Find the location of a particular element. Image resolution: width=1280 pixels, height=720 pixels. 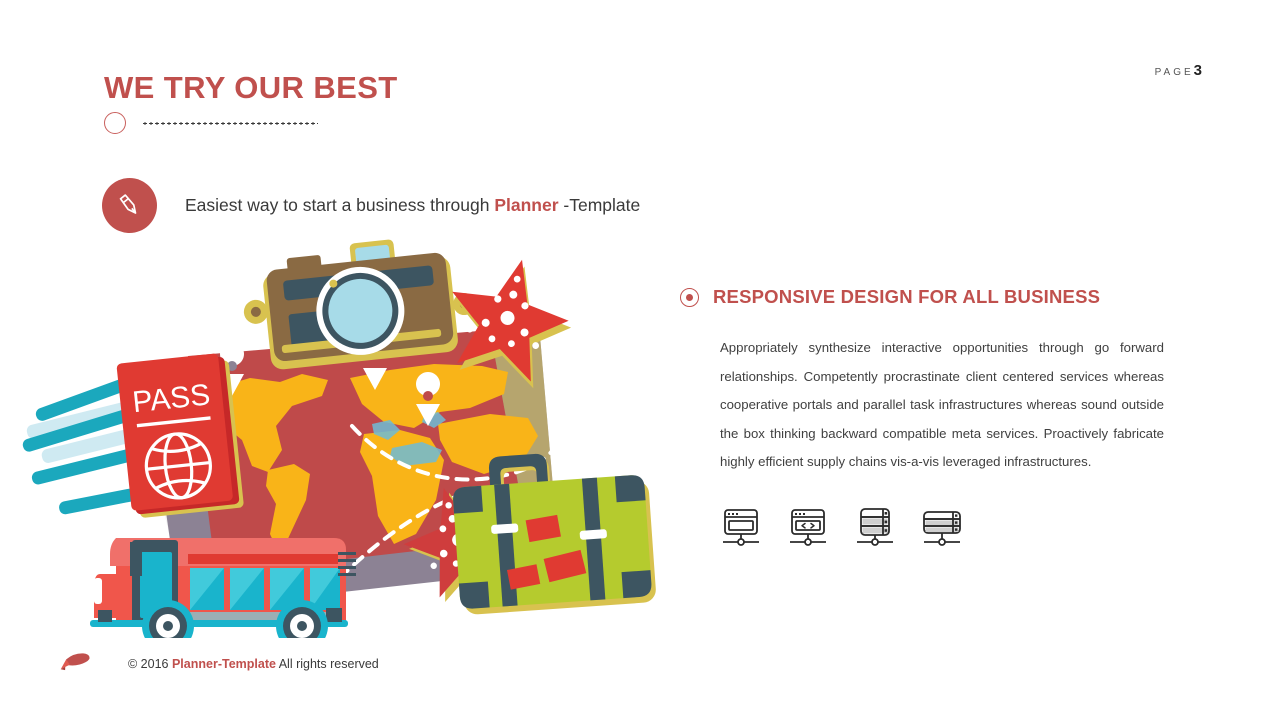

page-indicator: PAGE3 is located at coordinates (1178, 70).